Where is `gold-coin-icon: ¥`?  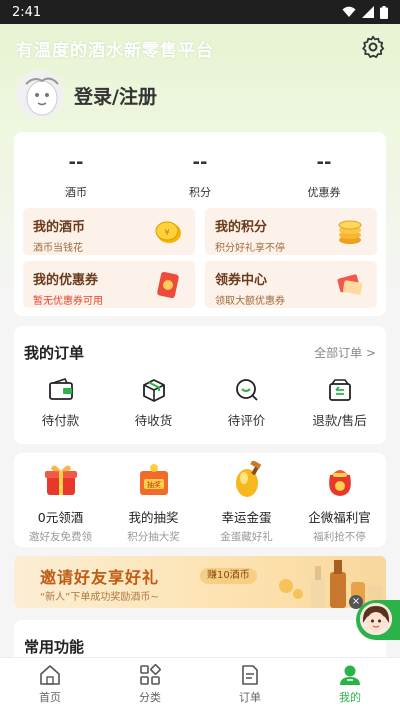 gold-coin-icon: ¥ is located at coordinates (168, 232).